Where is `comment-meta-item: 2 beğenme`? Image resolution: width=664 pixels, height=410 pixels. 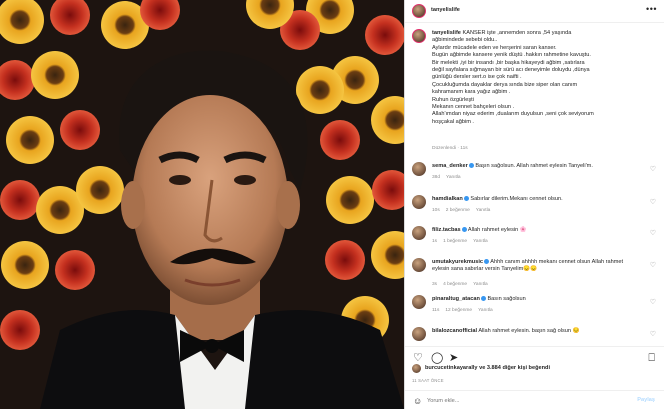
comment-meta-item: 2 beğenme is located at coordinates (458, 210).